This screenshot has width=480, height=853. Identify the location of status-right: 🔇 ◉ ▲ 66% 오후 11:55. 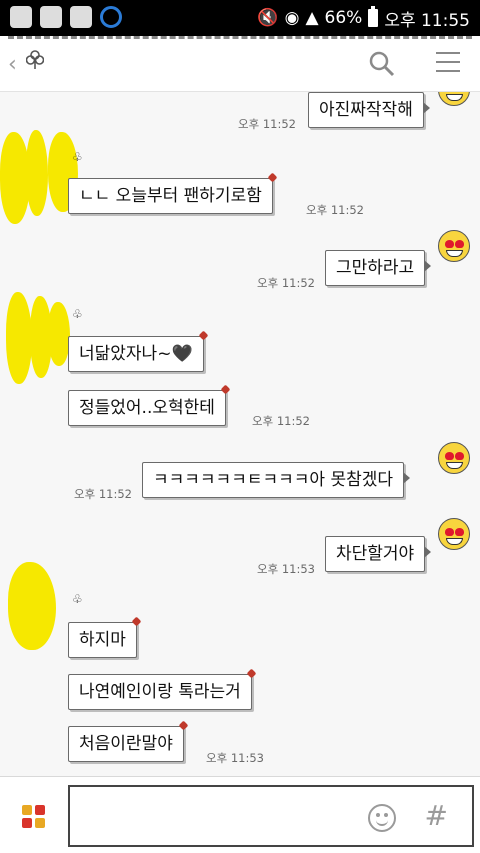
(363, 18).